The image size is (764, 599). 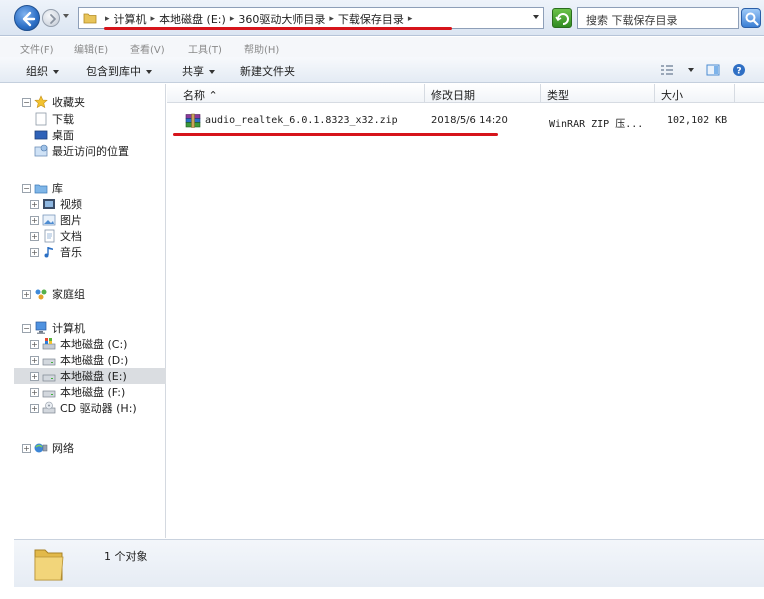 I want to click on breadcrumb: ▸ 计算机 ▸ 本地磁盘 (E:) ▸ 360驱动大师目录 ▸ 下载保存目录 ▸, so click(x=258, y=19).